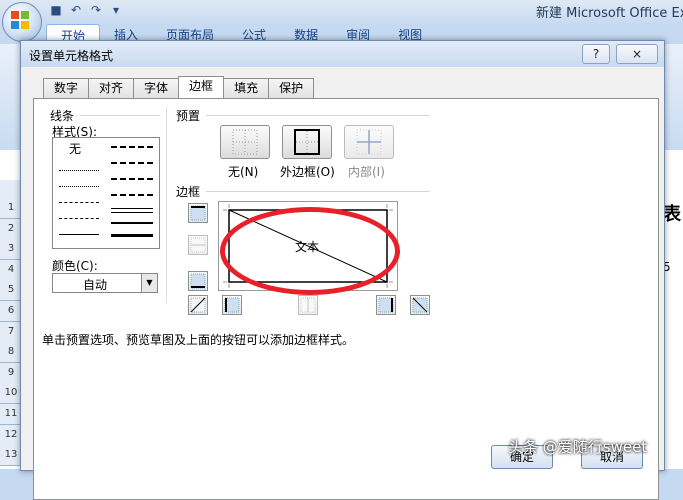  What do you see at coordinates (111, 88) in the screenshot?
I see `tab-alignment: 对齐` at bounding box center [111, 88].